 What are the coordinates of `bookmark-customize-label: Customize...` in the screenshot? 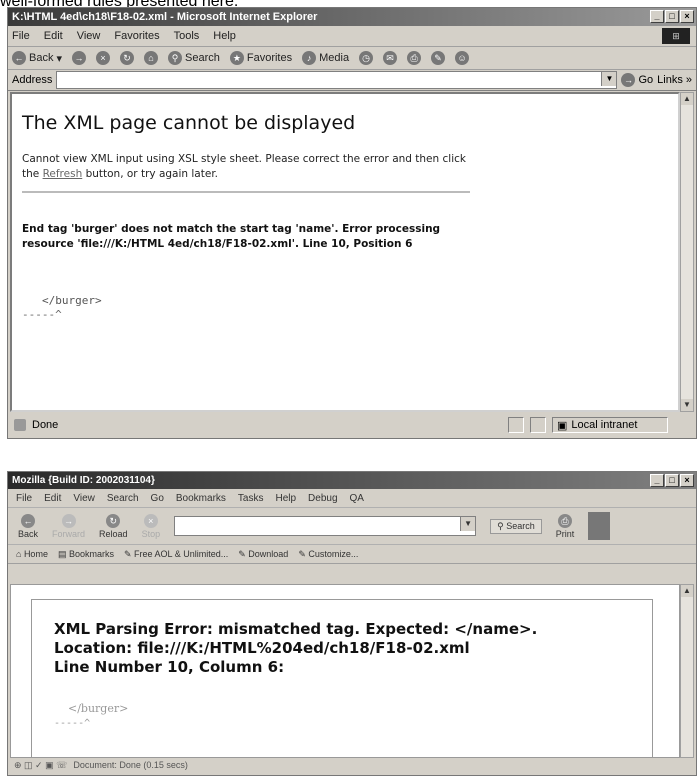 It's located at (333, 553).